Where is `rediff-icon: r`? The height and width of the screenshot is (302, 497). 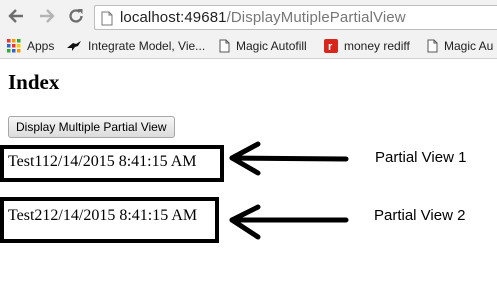 rediff-icon: r is located at coordinates (331, 46).